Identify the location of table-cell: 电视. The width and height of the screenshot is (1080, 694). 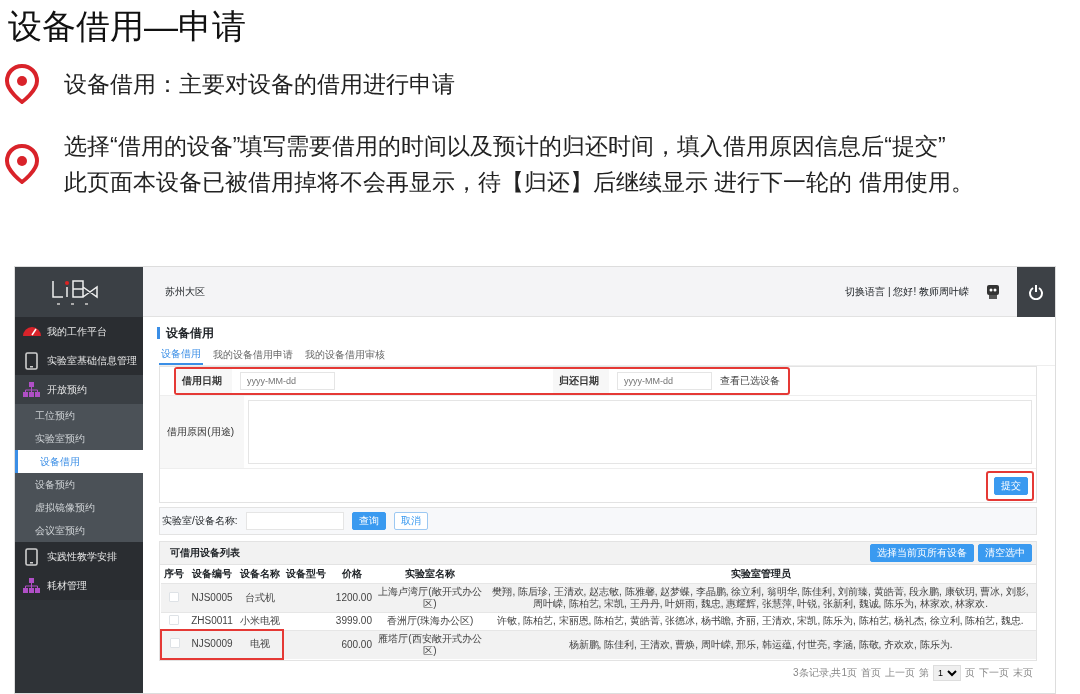
(260, 644).